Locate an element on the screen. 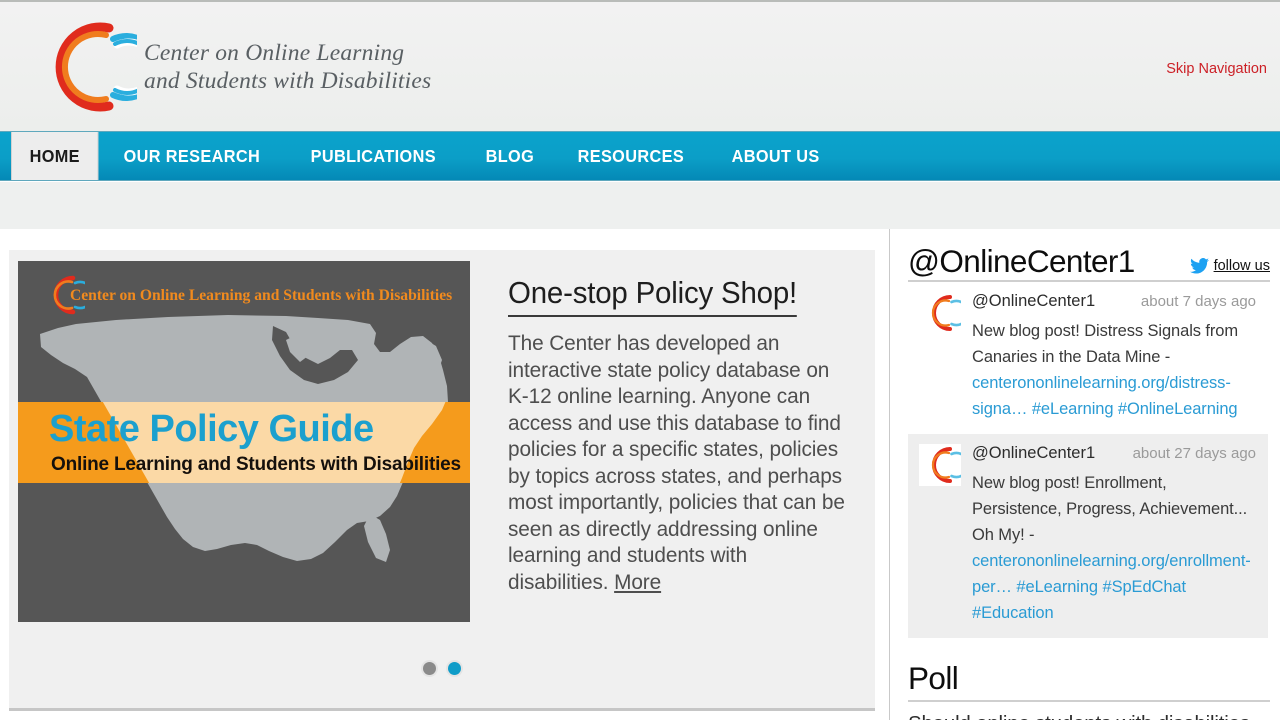  skip-navigation-link: Skip Navigation is located at coordinates (1216, 69).